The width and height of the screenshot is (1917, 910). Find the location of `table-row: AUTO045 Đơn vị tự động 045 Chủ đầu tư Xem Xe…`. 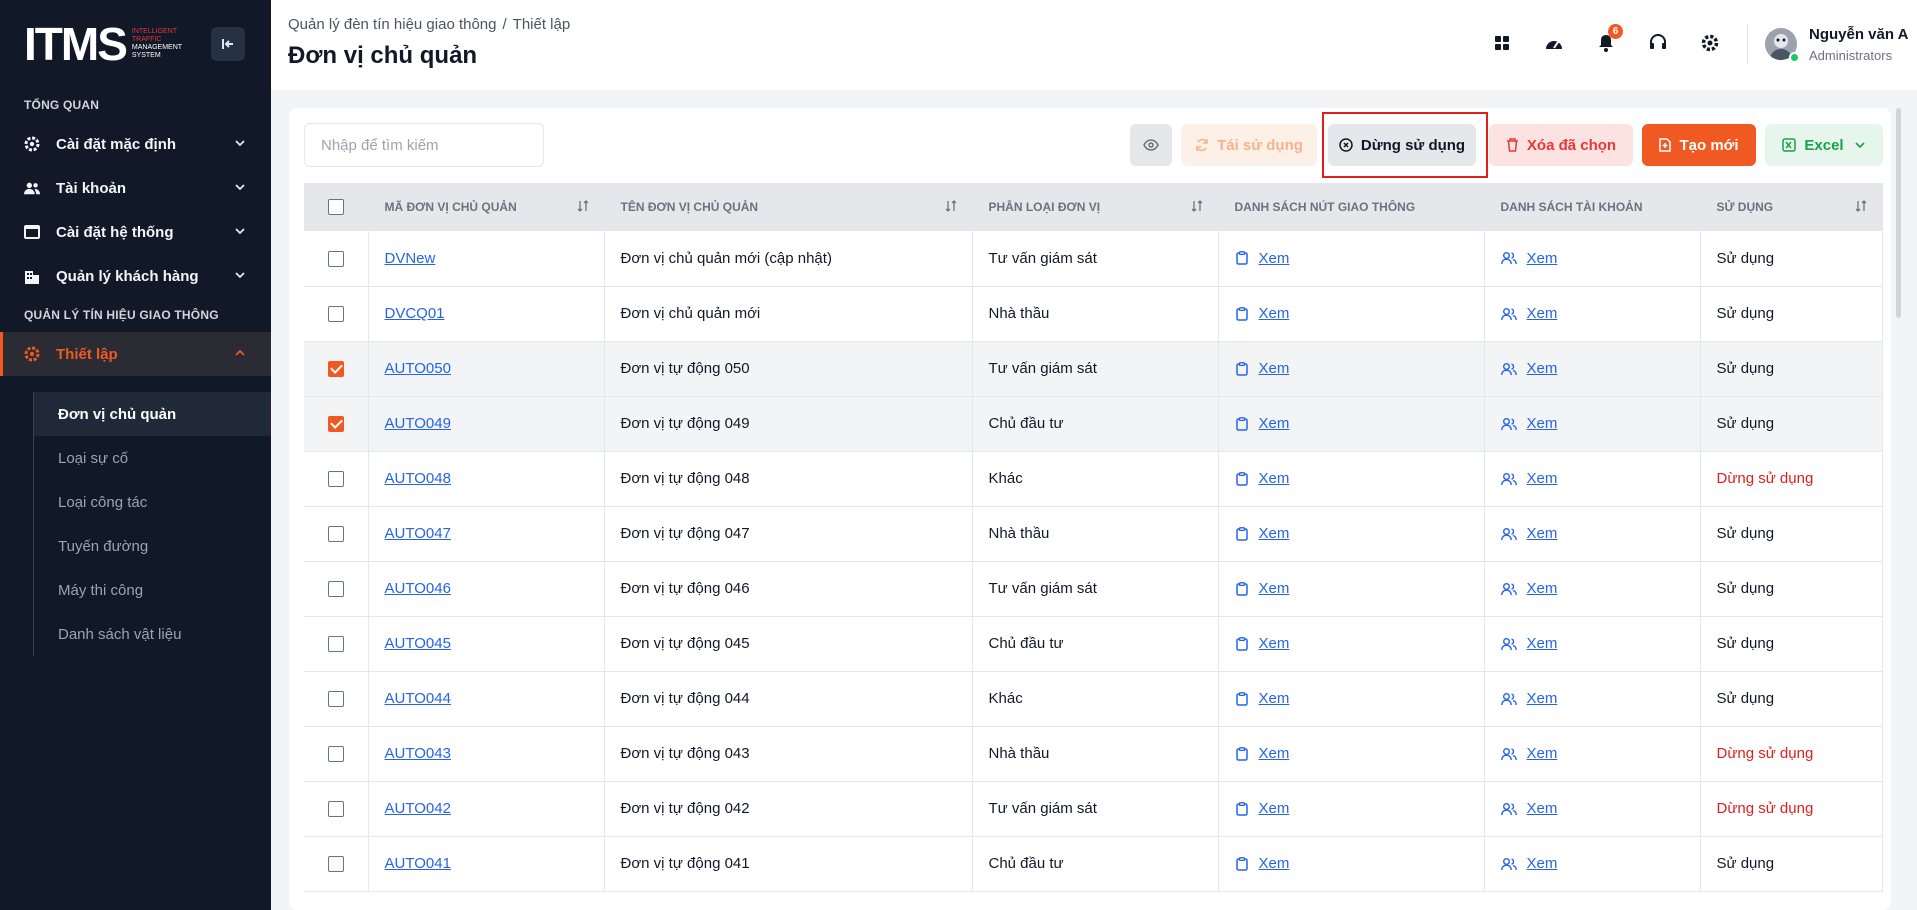

table-row: AUTO045 Đơn vị tự động 045 Chủ đầu tư Xem Xe… is located at coordinates (1093, 644).